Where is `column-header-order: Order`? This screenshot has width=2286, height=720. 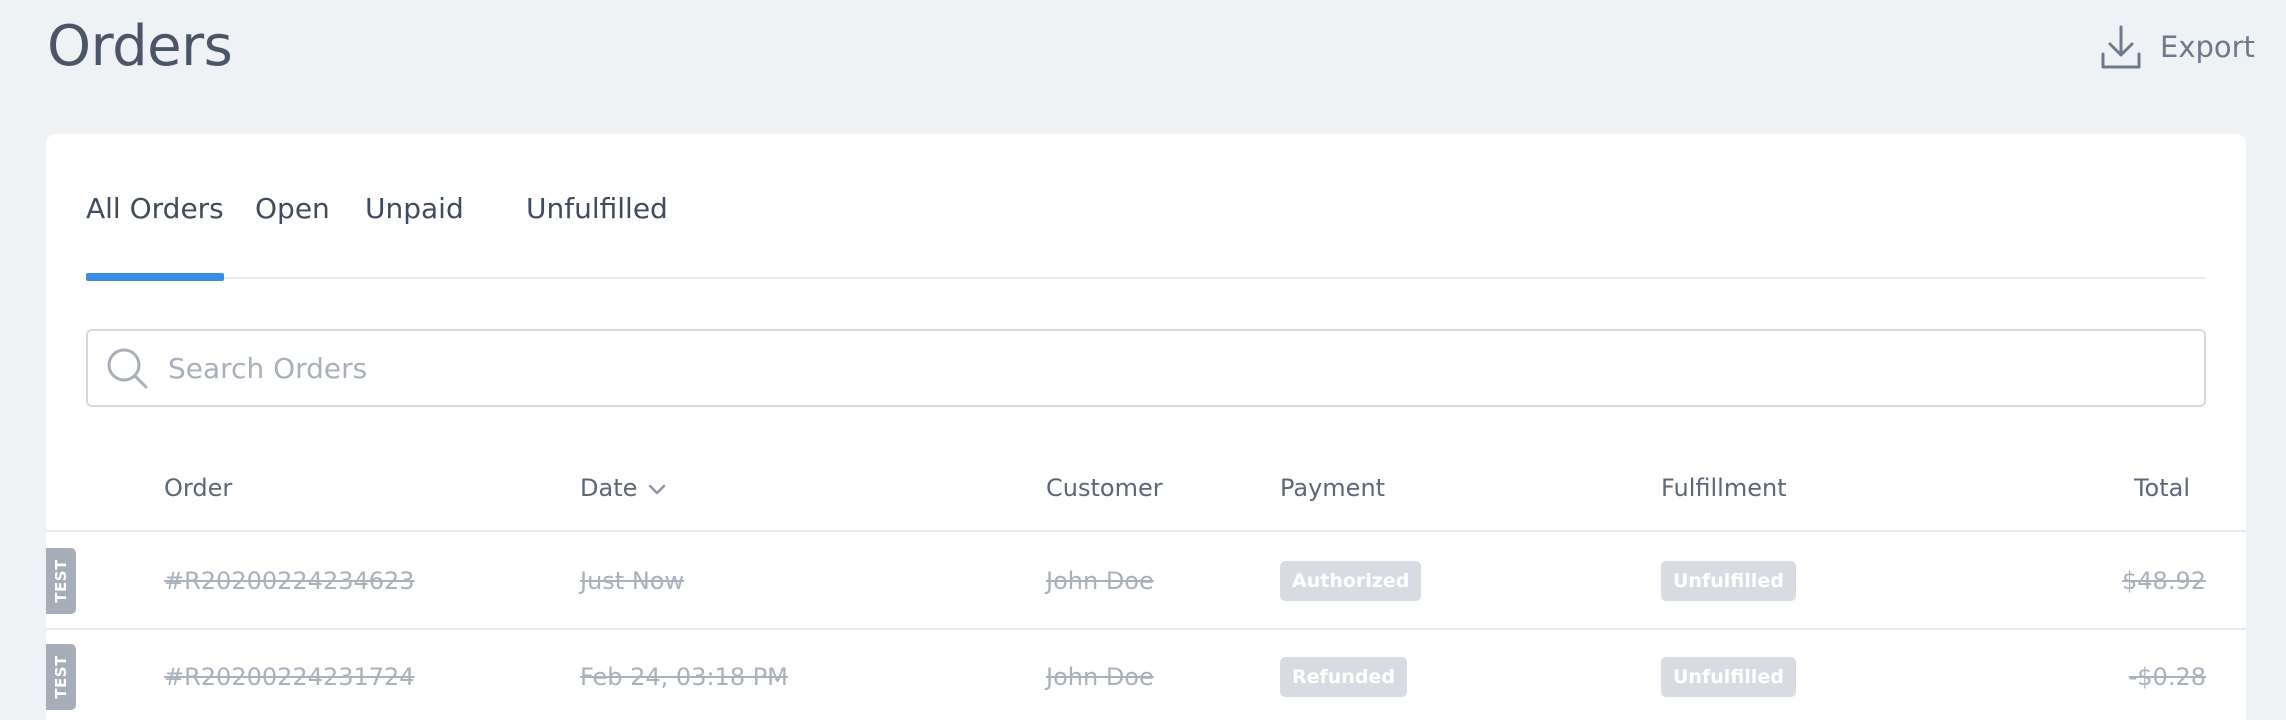
column-header-order: Order is located at coordinates (198, 488).